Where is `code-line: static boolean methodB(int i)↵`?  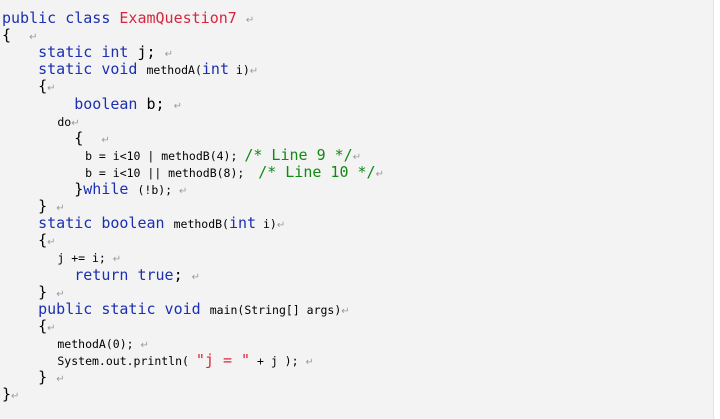 code-line: static boolean methodB(int i)↵ is located at coordinates (144, 223).